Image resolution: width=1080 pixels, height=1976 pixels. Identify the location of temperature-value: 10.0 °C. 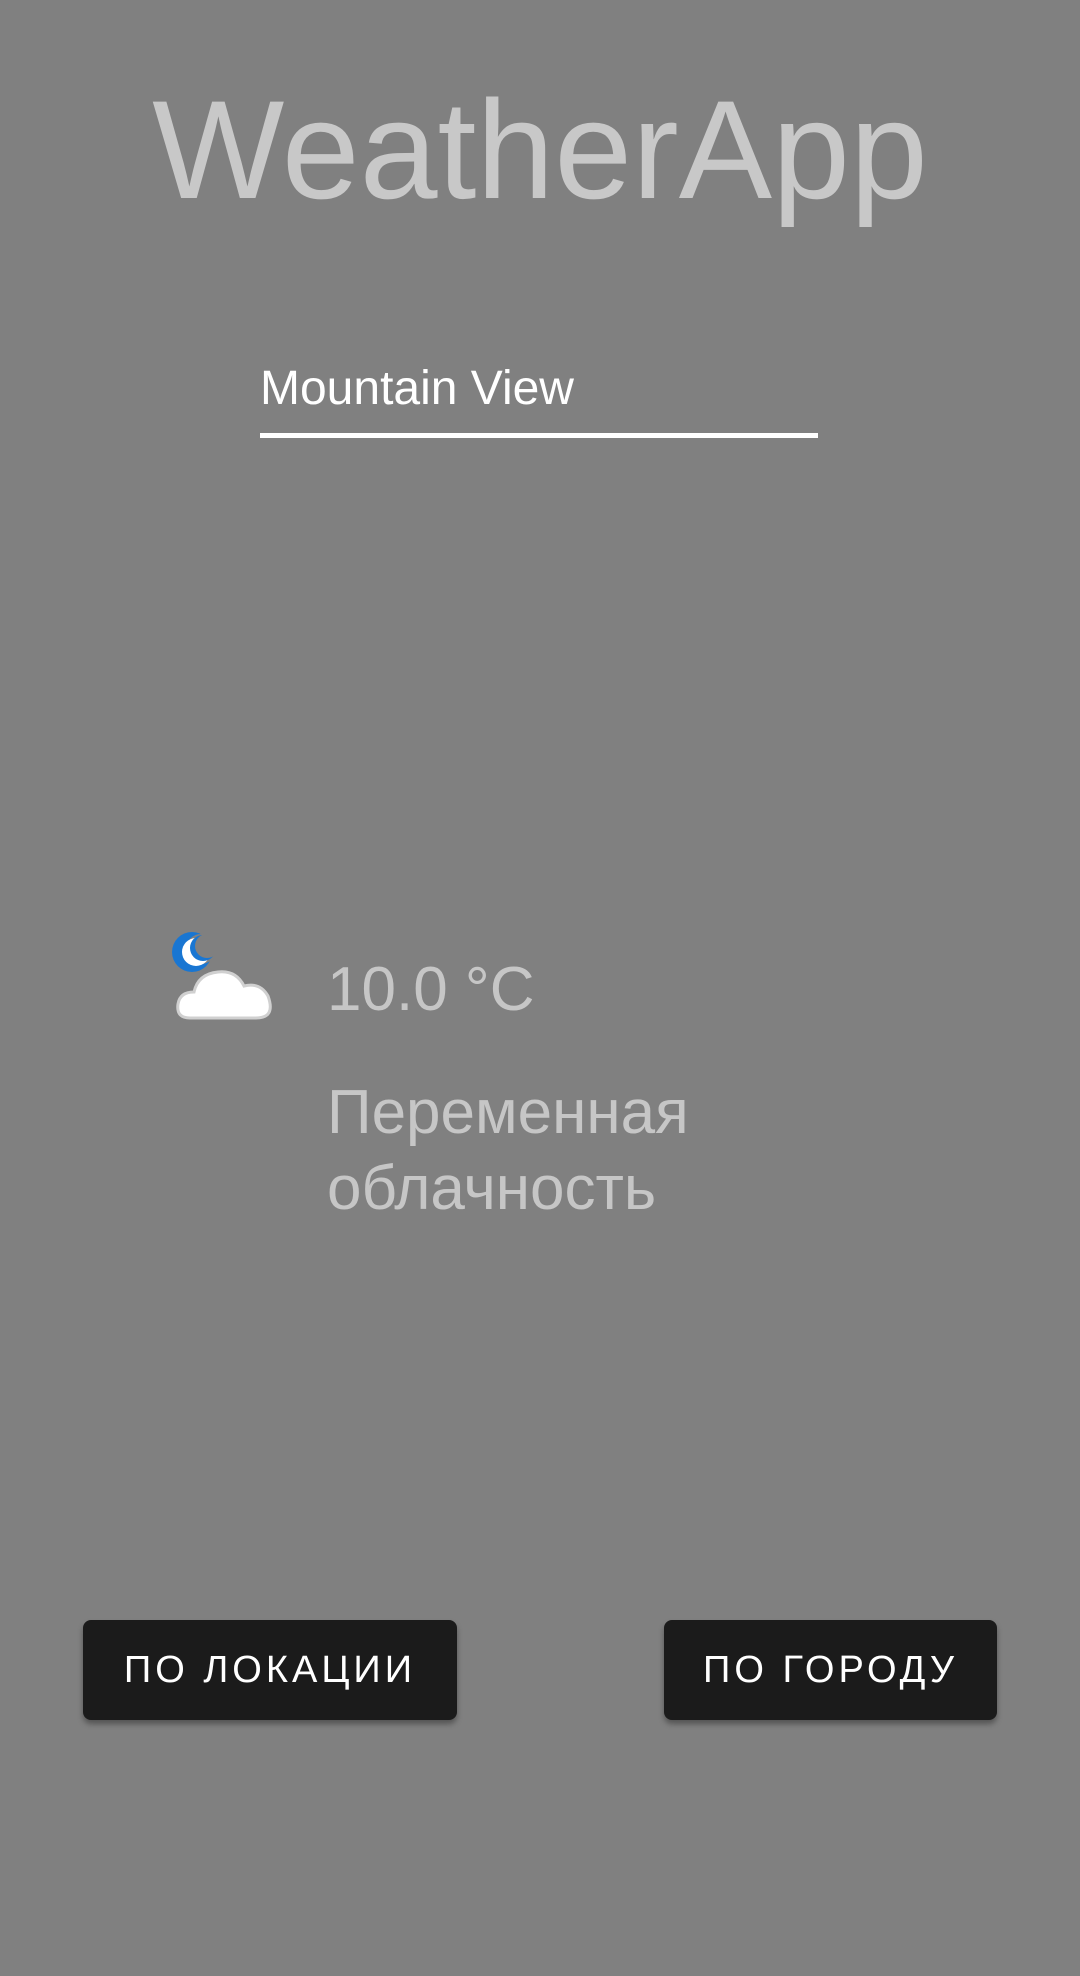
(431, 989).